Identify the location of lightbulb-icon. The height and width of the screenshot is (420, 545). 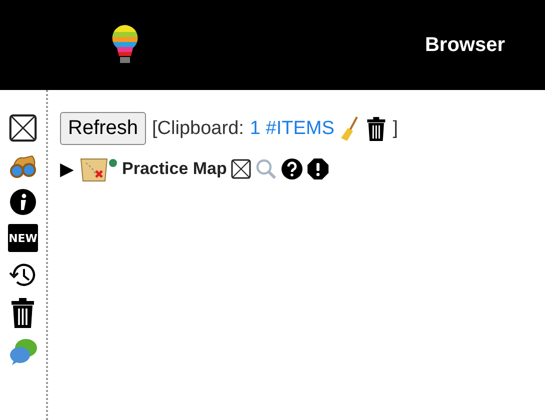
(125, 45).